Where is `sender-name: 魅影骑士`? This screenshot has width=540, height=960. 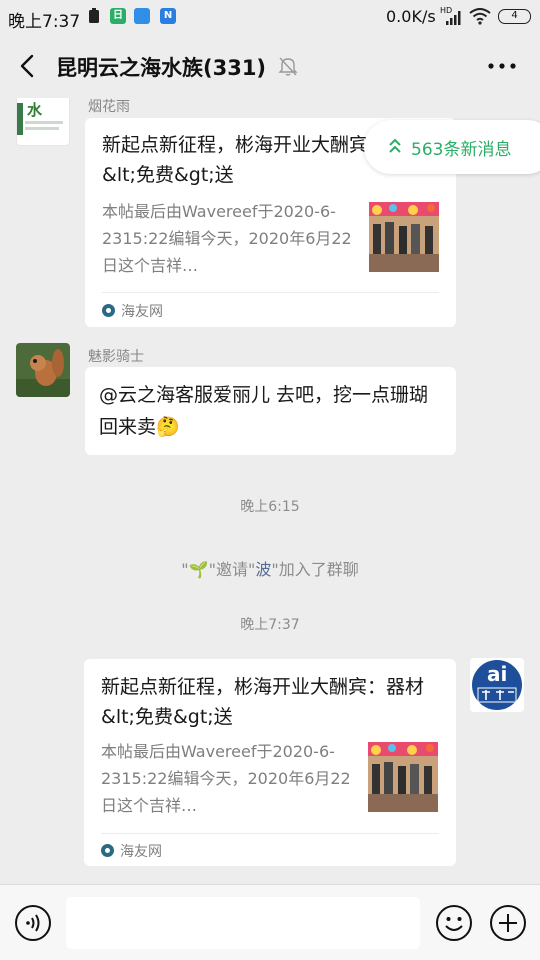
sender-name: 魅影骑士 is located at coordinates (116, 357).